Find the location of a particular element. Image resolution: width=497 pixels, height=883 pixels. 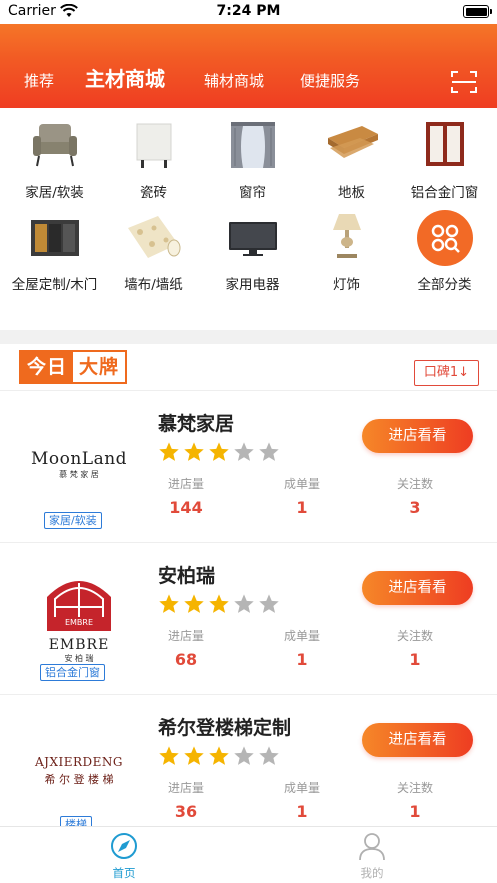

tab-label: 首页 is located at coordinates (124, 873).